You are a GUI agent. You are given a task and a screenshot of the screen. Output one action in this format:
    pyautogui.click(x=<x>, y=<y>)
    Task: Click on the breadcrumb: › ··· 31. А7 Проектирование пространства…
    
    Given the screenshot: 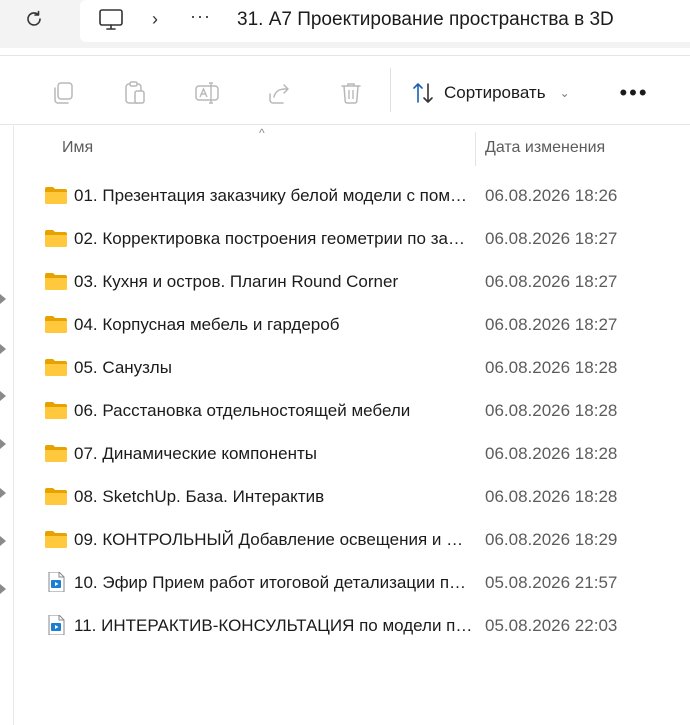 What is the action you would take?
    pyautogui.click(x=385, y=21)
    